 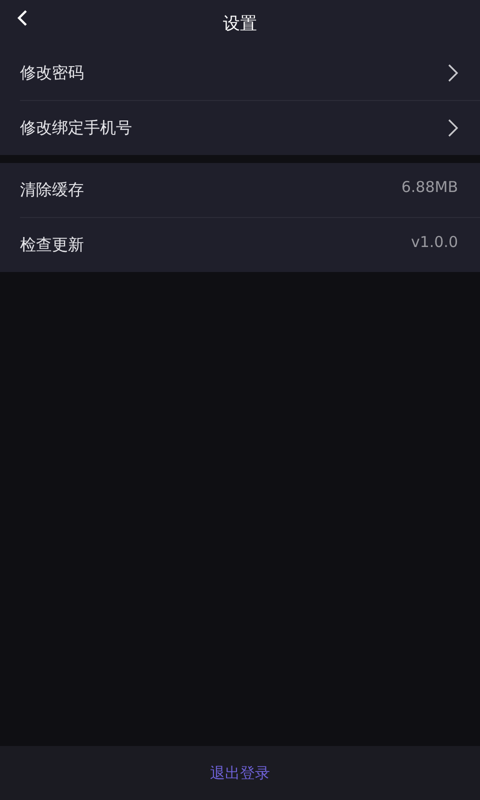 What do you see at coordinates (52, 73) in the screenshot?
I see `settings-item: 修改密码` at bounding box center [52, 73].